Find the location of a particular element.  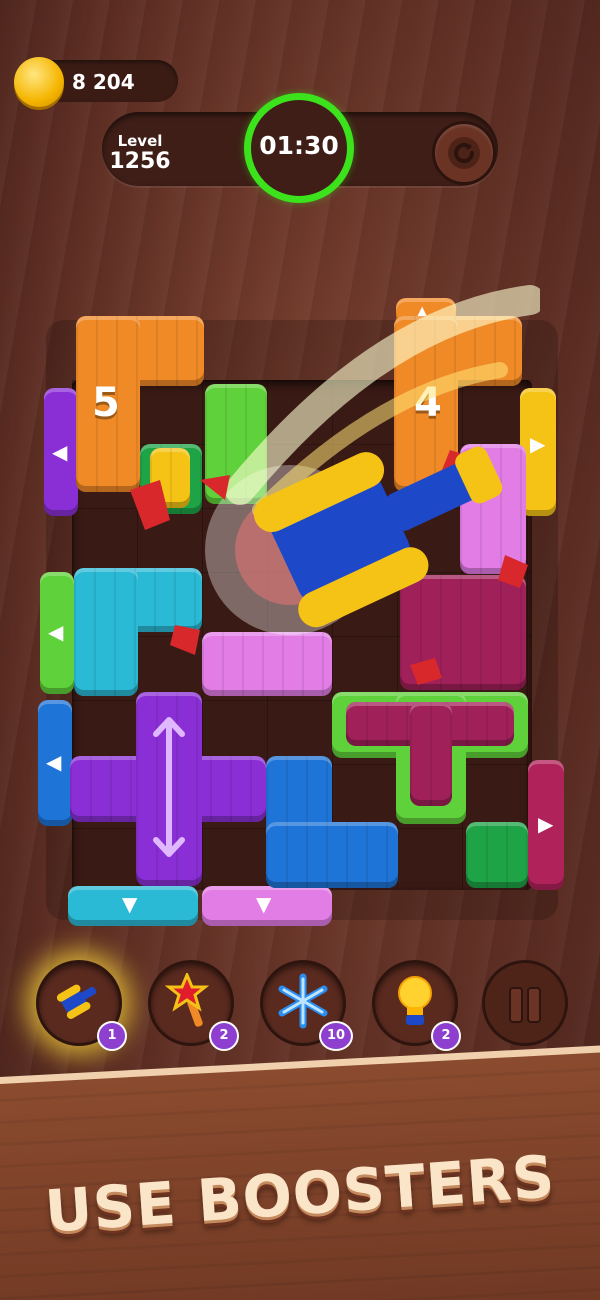

block-dark-green-bottom is located at coordinates (497, 855).